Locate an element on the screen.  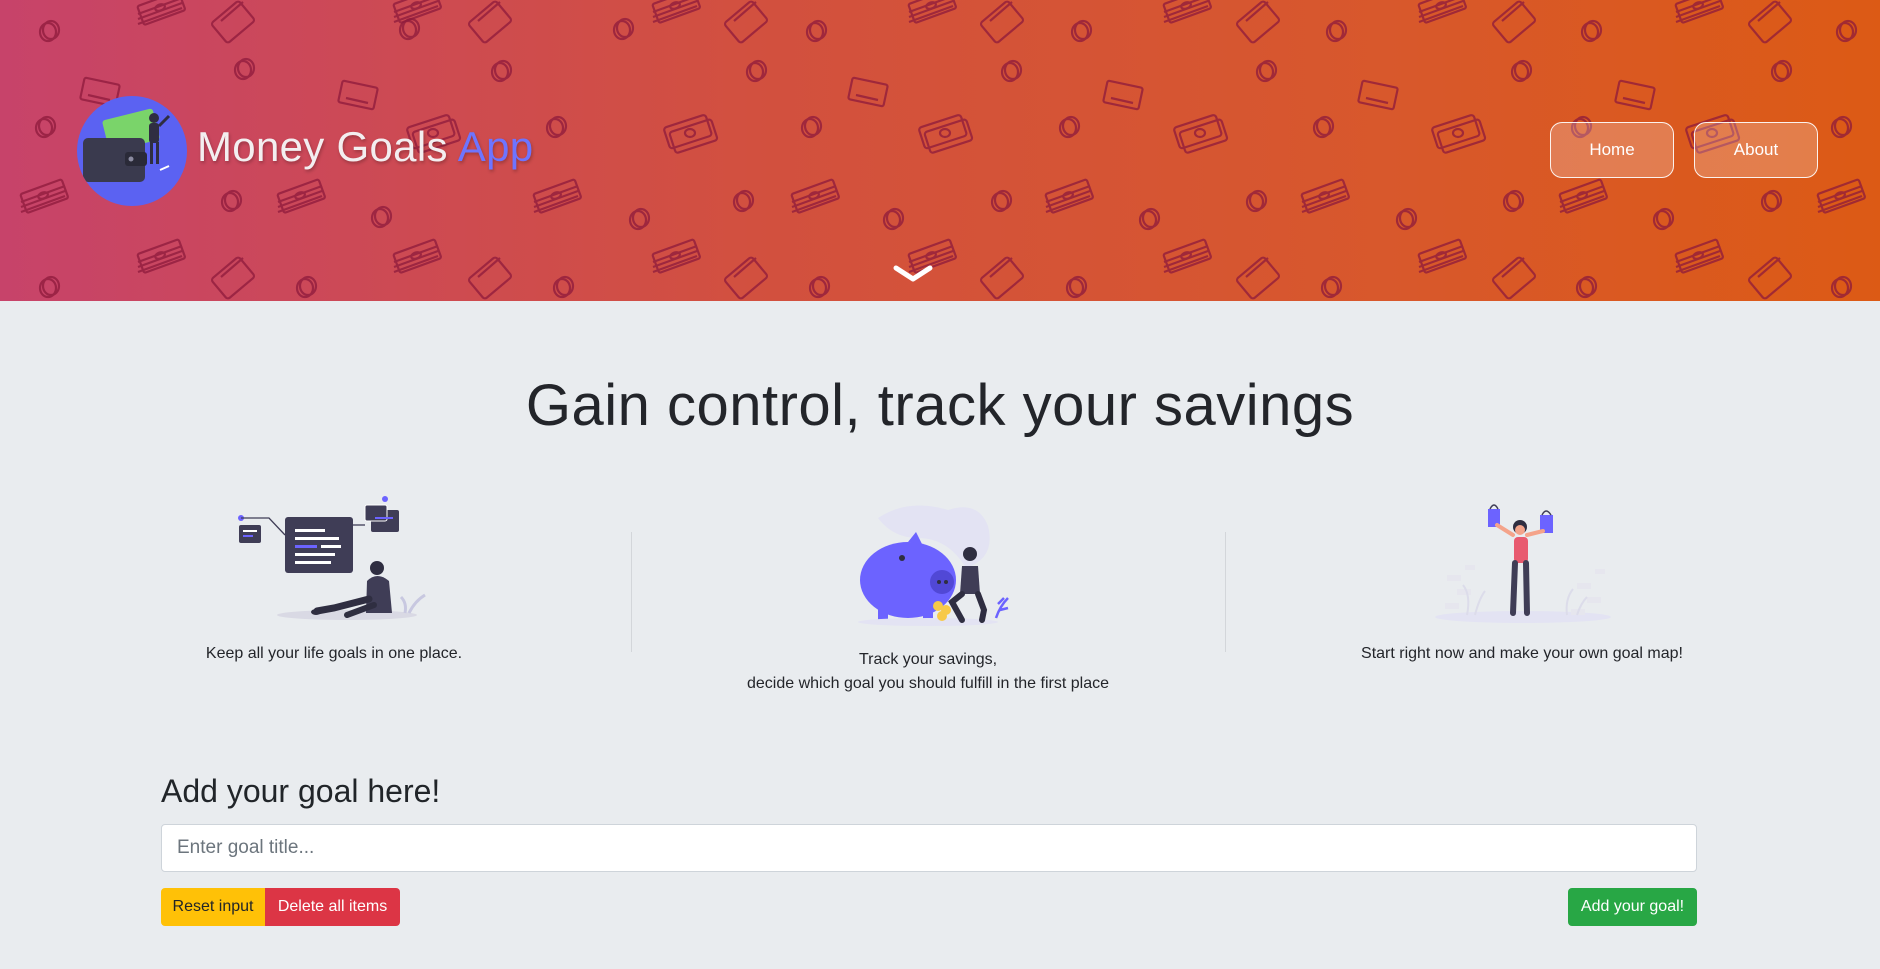
brand-title: Money Goals App is located at coordinates (365, 147).